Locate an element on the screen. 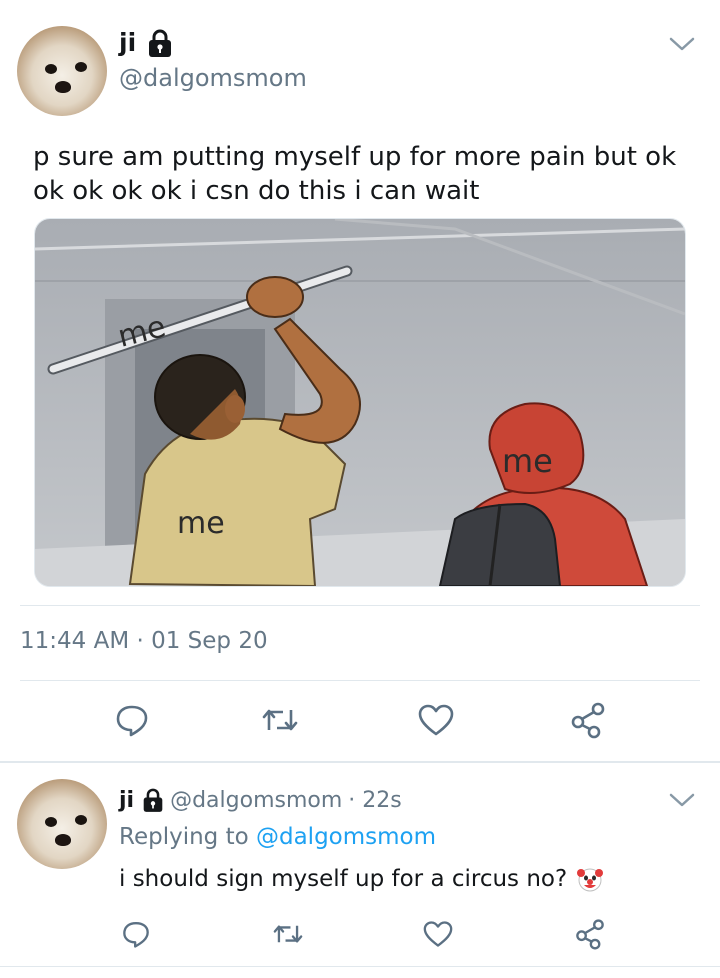 This screenshot has width=720, height=978. user-handle: @dalgomsmom is located at coordinates (213, 78).